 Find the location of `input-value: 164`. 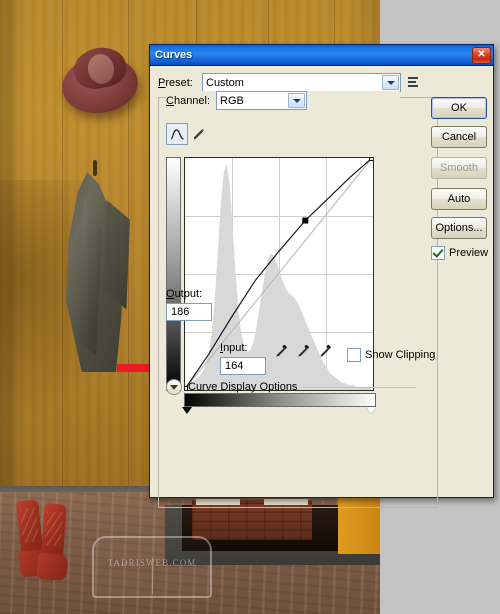

input-value: 164 is located at coordinates (234, 366).